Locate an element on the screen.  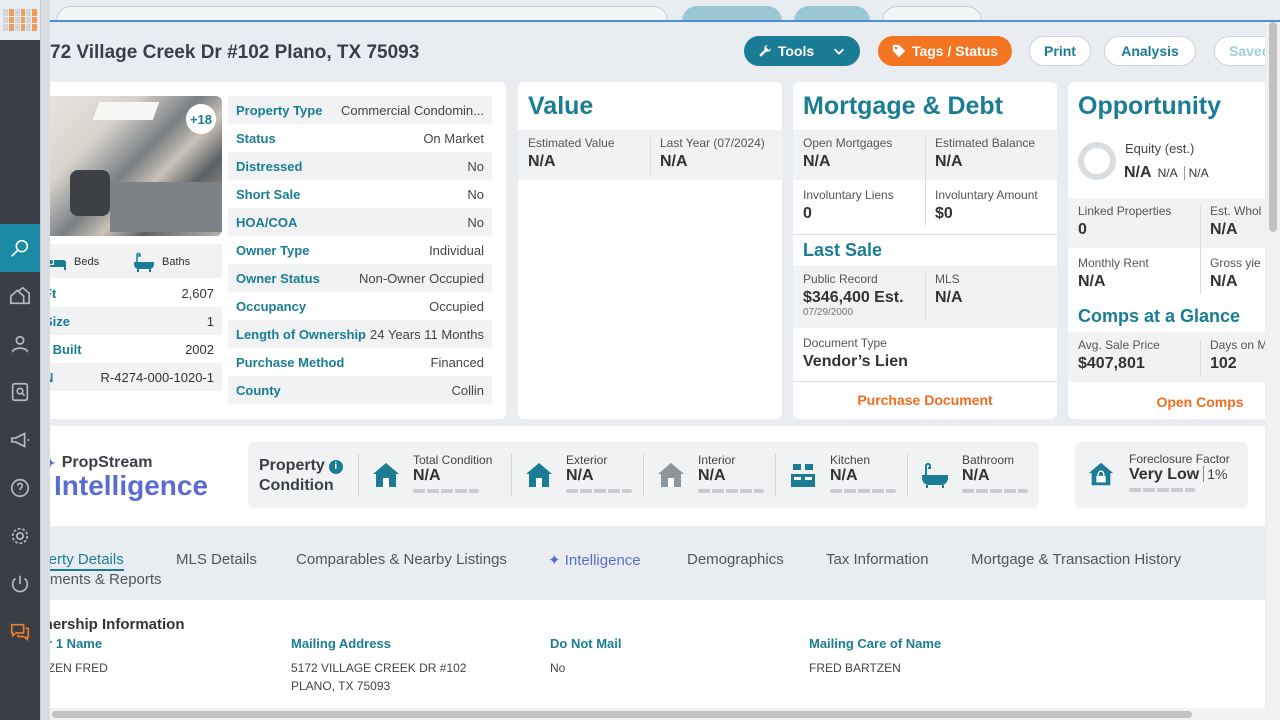
gross-yield-value: N/A is located at coordinates (1224, 281).